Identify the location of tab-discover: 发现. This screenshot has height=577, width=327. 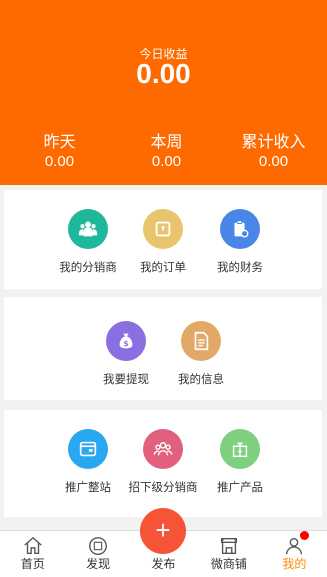
(97, 554).